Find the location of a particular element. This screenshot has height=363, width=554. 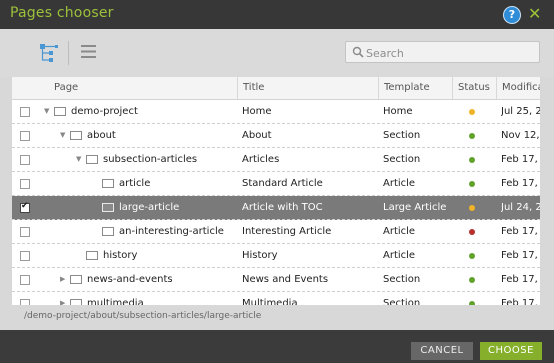

cell-page: an-interesting-article is located at coordinates (171, 231).